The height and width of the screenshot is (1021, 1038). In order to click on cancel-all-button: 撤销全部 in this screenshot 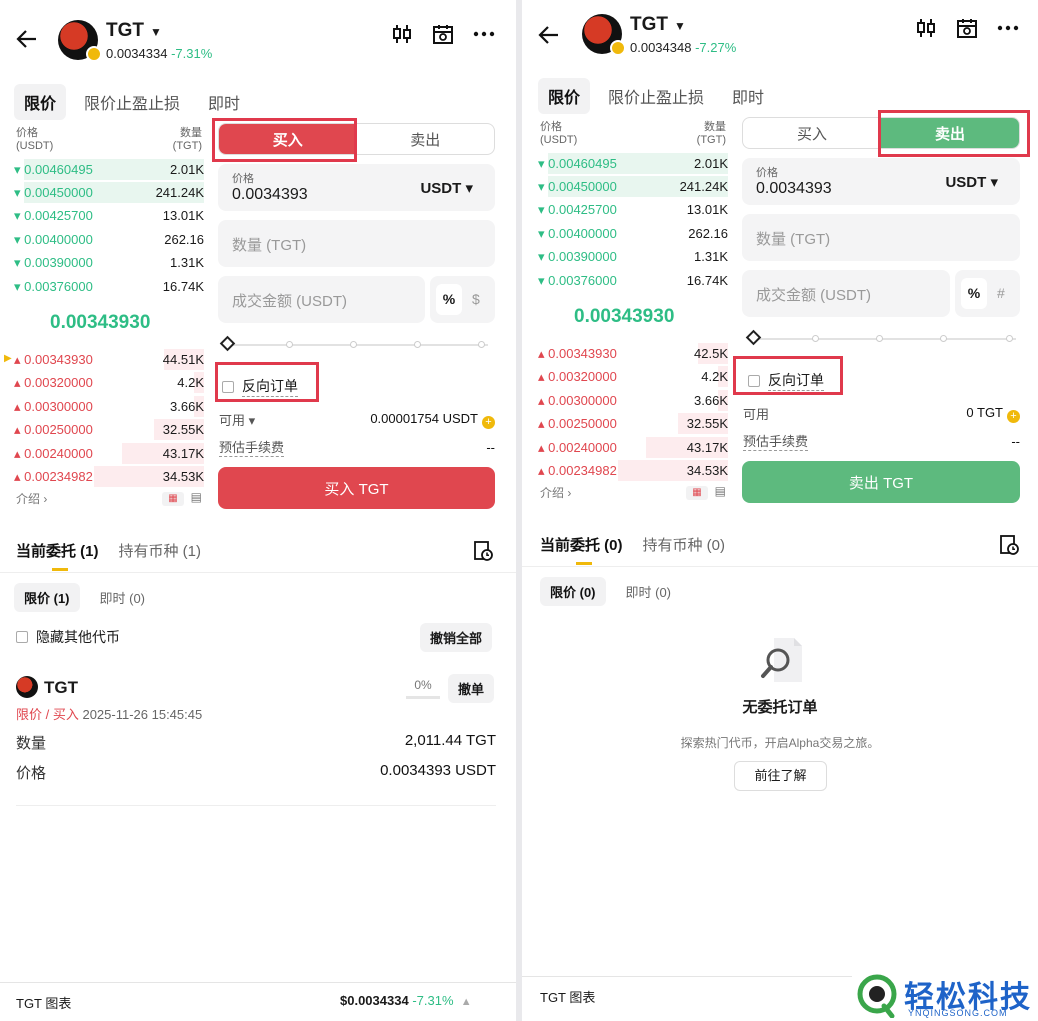, I will do `click(456, 637)`.